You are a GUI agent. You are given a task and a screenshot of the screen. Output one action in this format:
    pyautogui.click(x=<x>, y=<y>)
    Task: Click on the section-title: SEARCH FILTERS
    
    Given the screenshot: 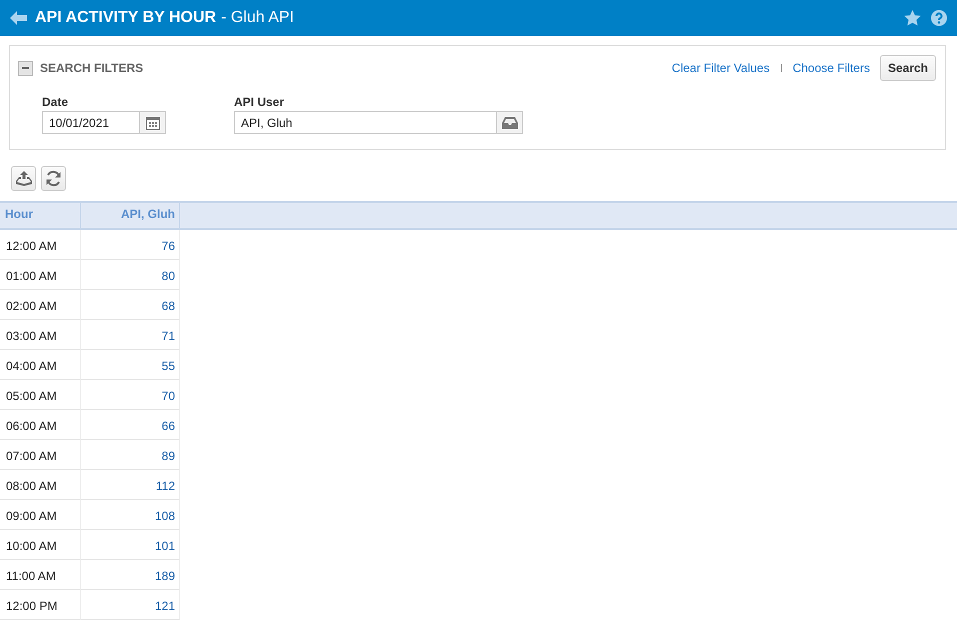 What is the action you would take?
    pyautogui.click(x=92, y=68)
    